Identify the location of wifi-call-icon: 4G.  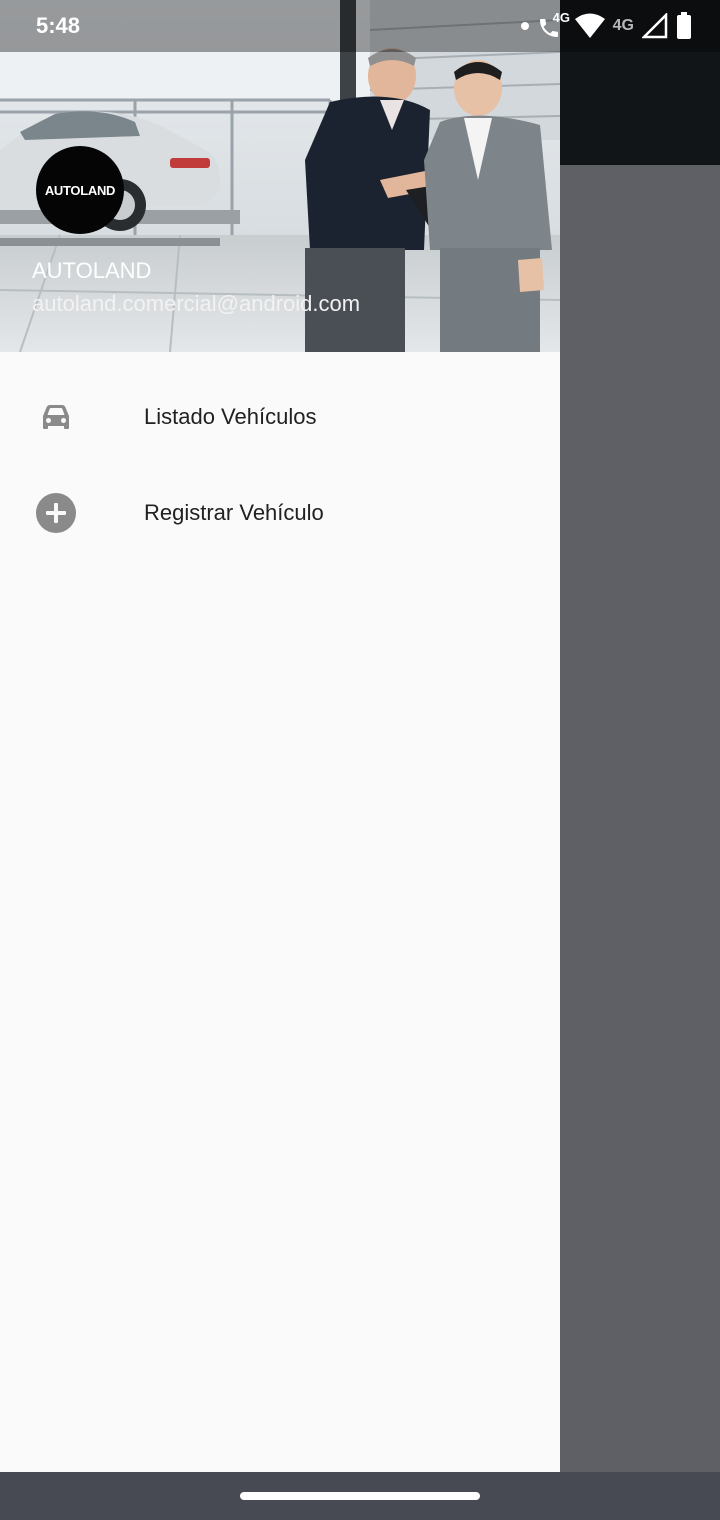
(553, 25).